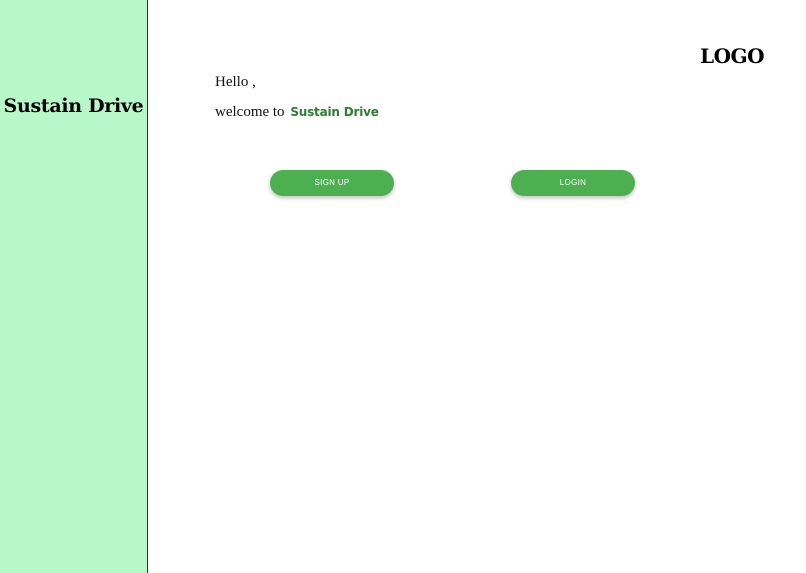  I want to click on login-button: LOGIN, so click(573, 183).